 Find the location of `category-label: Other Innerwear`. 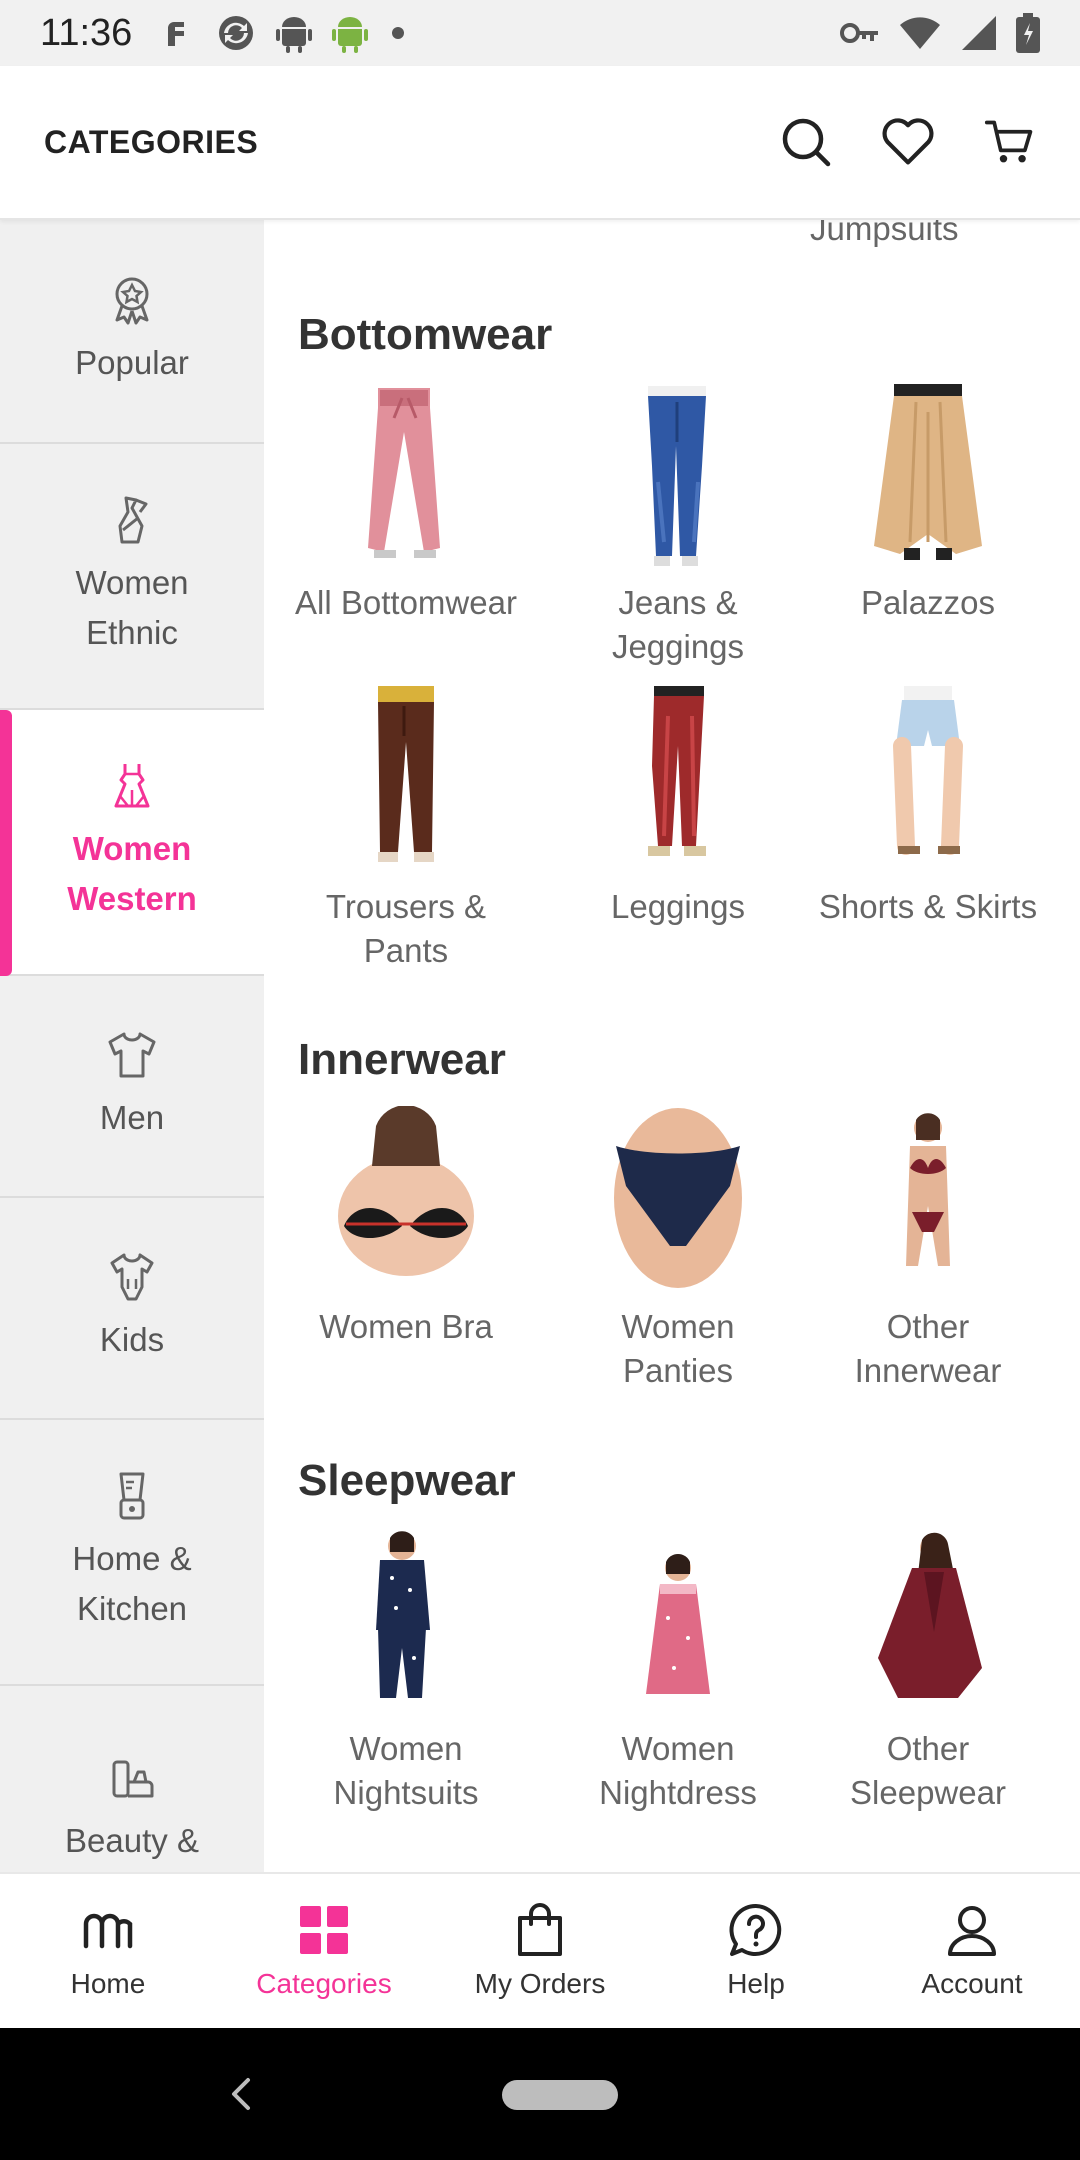

category-label: Other Innerwear is located at coordinates (928, 1348).